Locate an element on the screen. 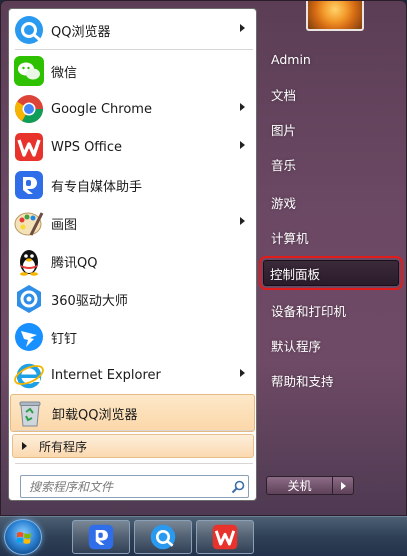 The image size is (407, 556). shutdown-button: 关机 is located at coordinates (300, 485).